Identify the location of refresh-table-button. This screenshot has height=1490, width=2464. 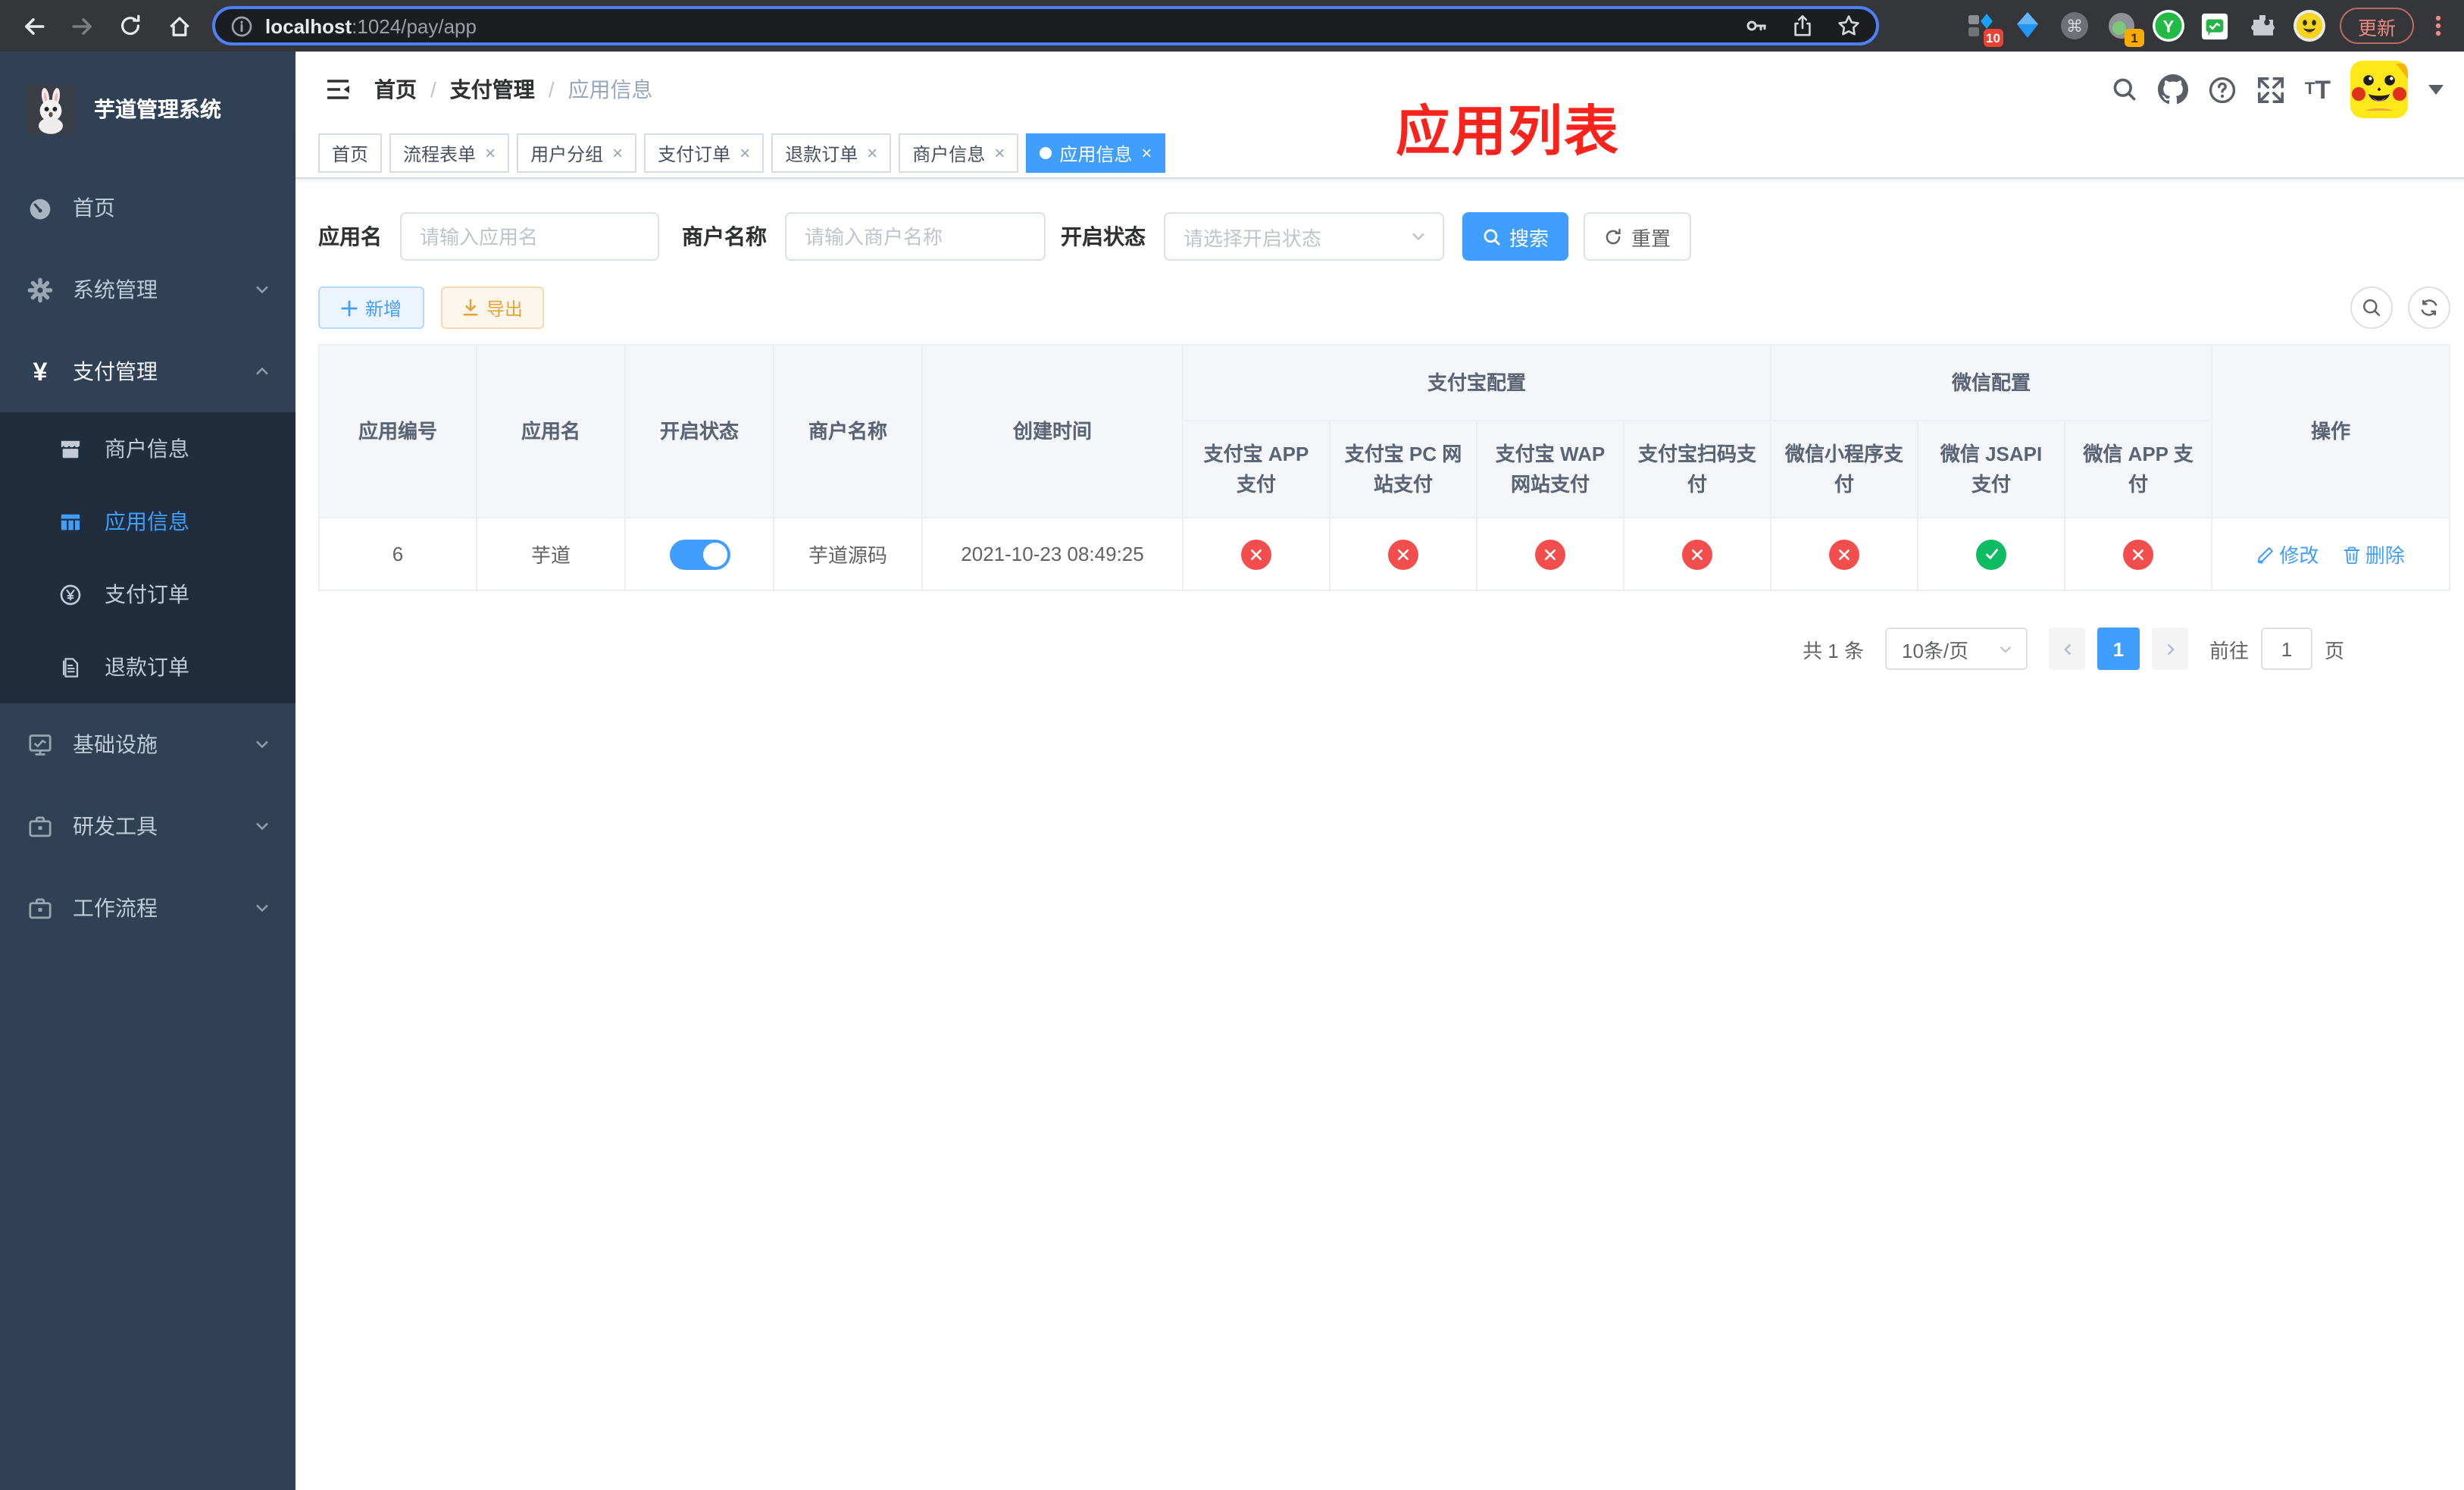
(2429, 307).